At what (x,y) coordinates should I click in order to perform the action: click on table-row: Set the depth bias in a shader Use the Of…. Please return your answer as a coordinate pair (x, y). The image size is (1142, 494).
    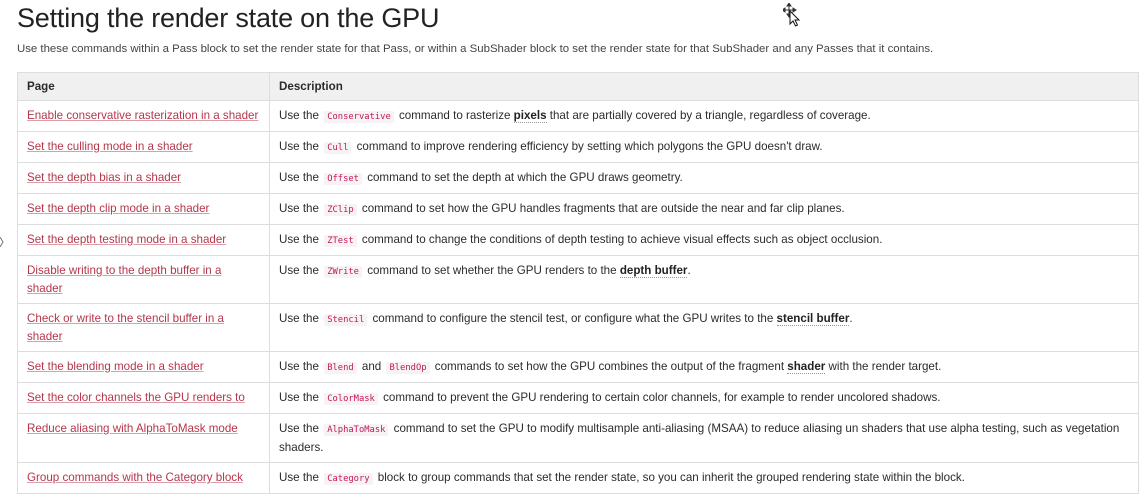
    Looking at the image, I should click on (578, 178).